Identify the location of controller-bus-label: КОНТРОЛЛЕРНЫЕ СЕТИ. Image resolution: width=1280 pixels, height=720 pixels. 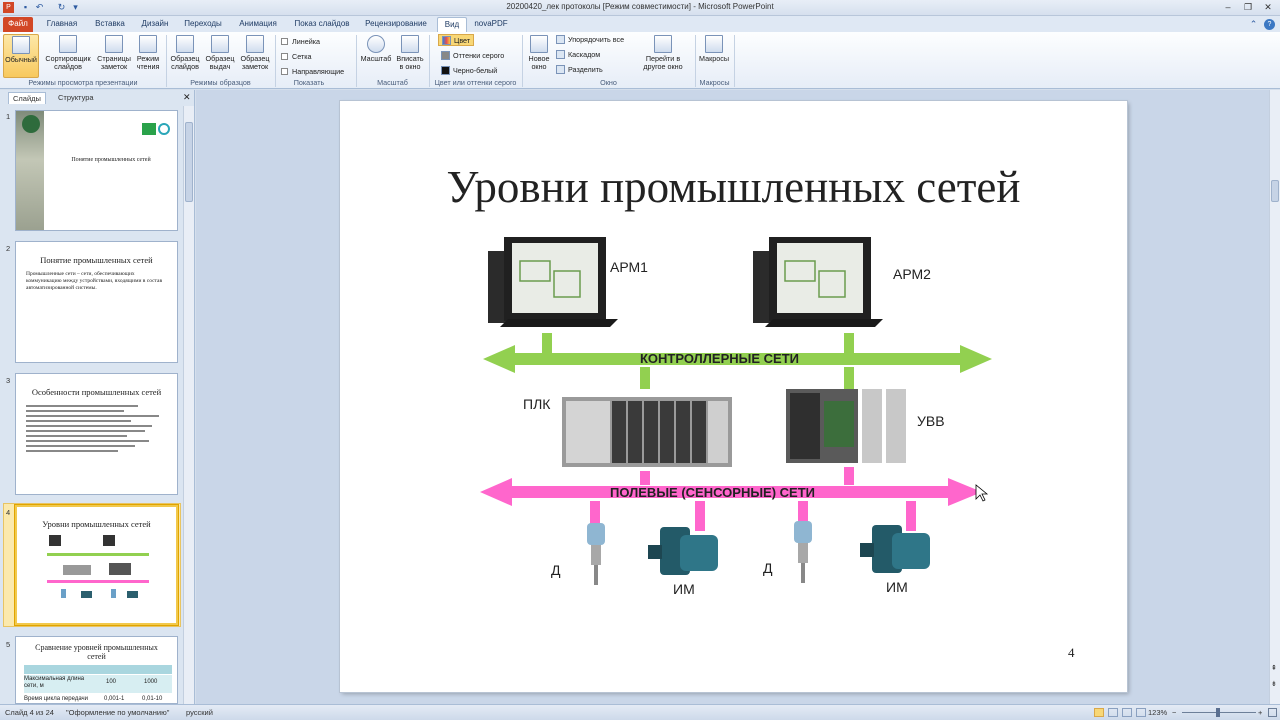
(719, 358).